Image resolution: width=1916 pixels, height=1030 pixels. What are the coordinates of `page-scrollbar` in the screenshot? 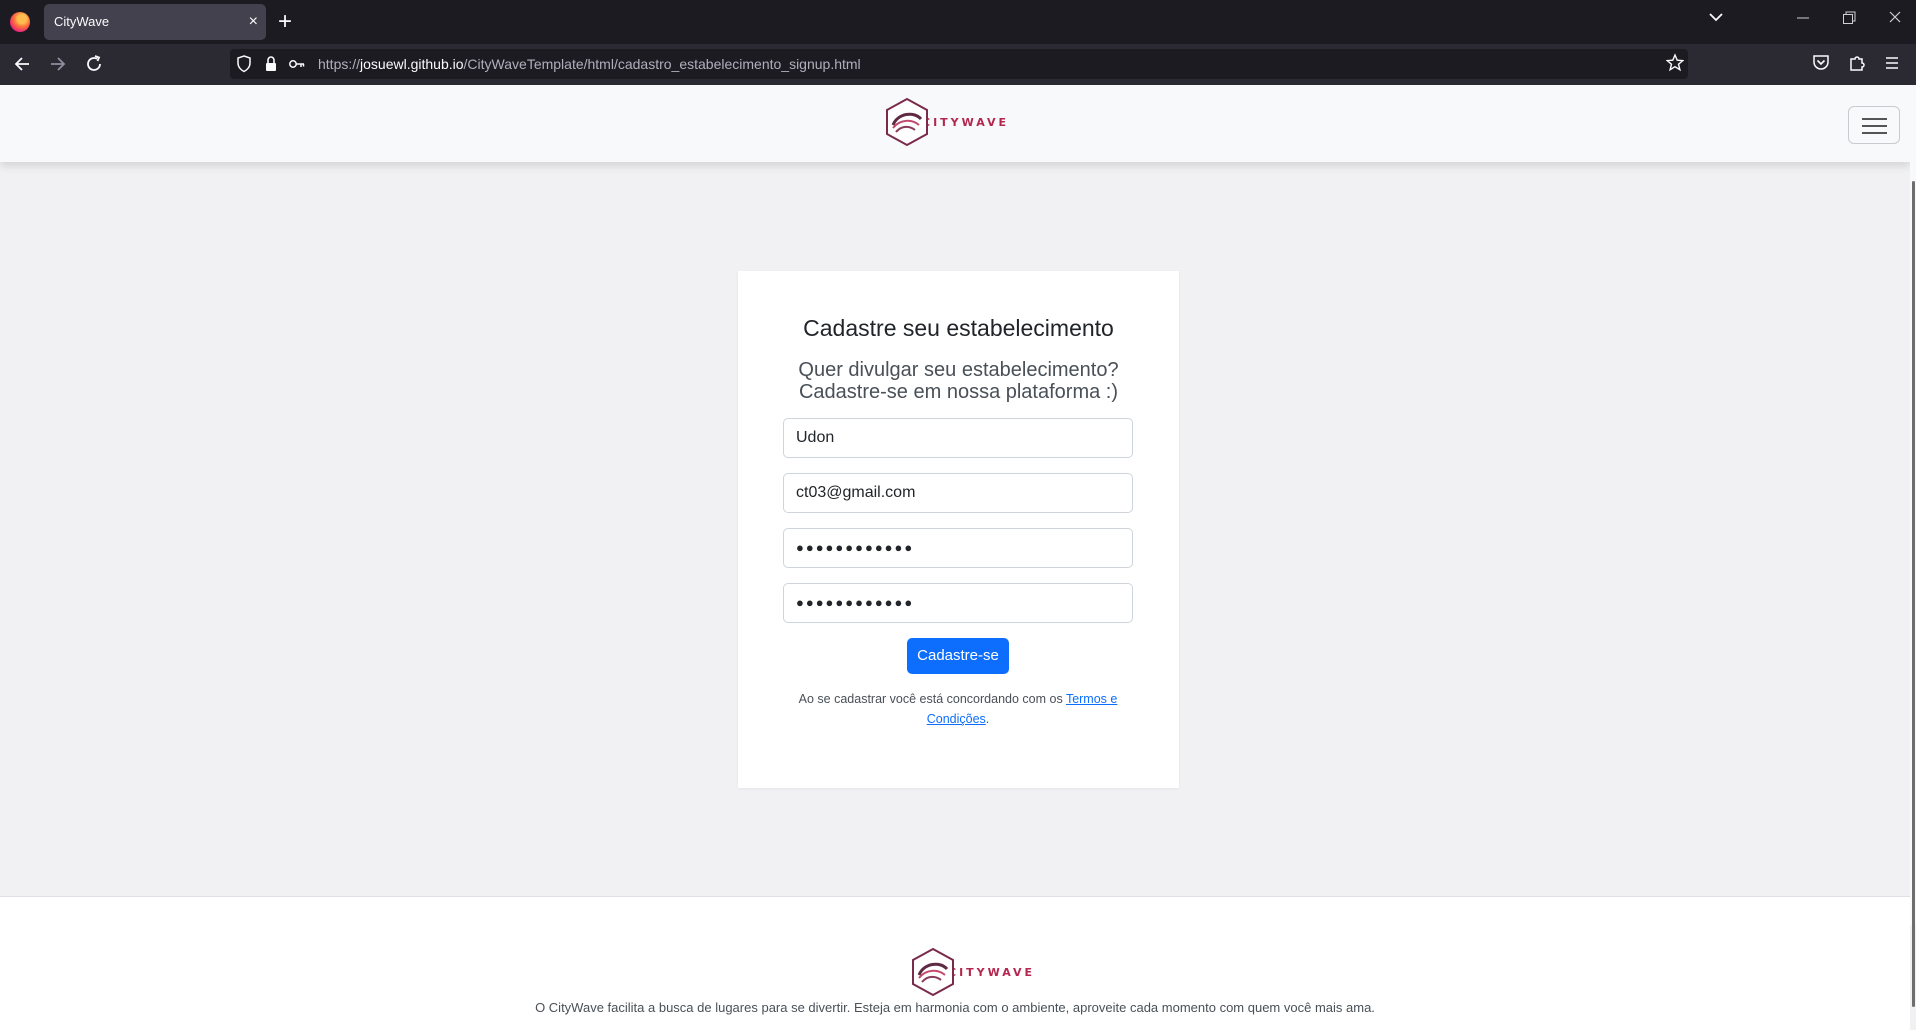 It's located at (1913, 546).